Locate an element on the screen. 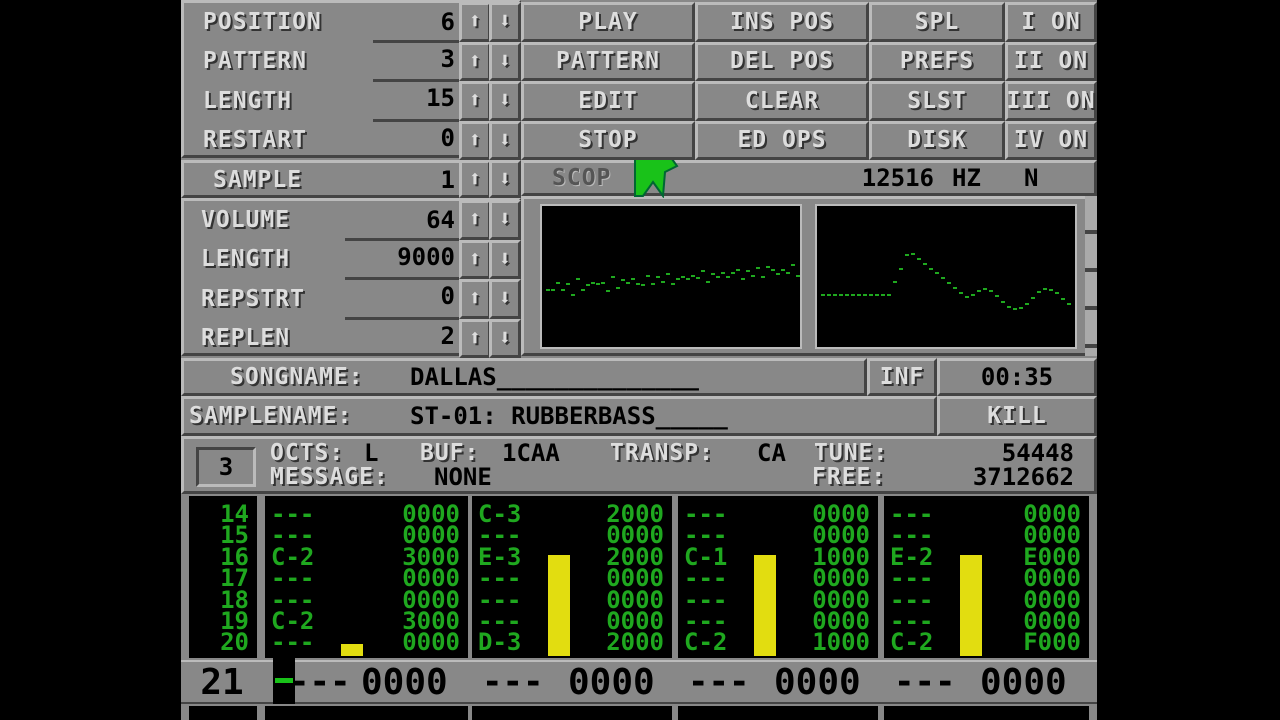  song-value-box-2: 15 is located at coordinates (416, 97).